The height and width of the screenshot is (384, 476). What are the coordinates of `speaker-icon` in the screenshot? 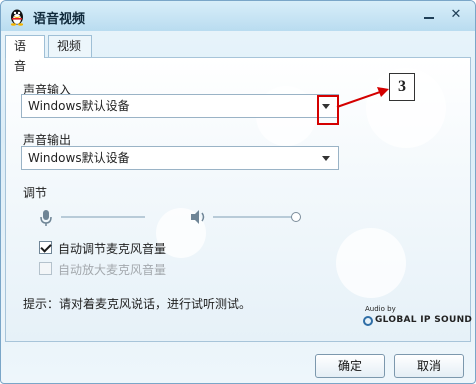 It's located at (198, 217).